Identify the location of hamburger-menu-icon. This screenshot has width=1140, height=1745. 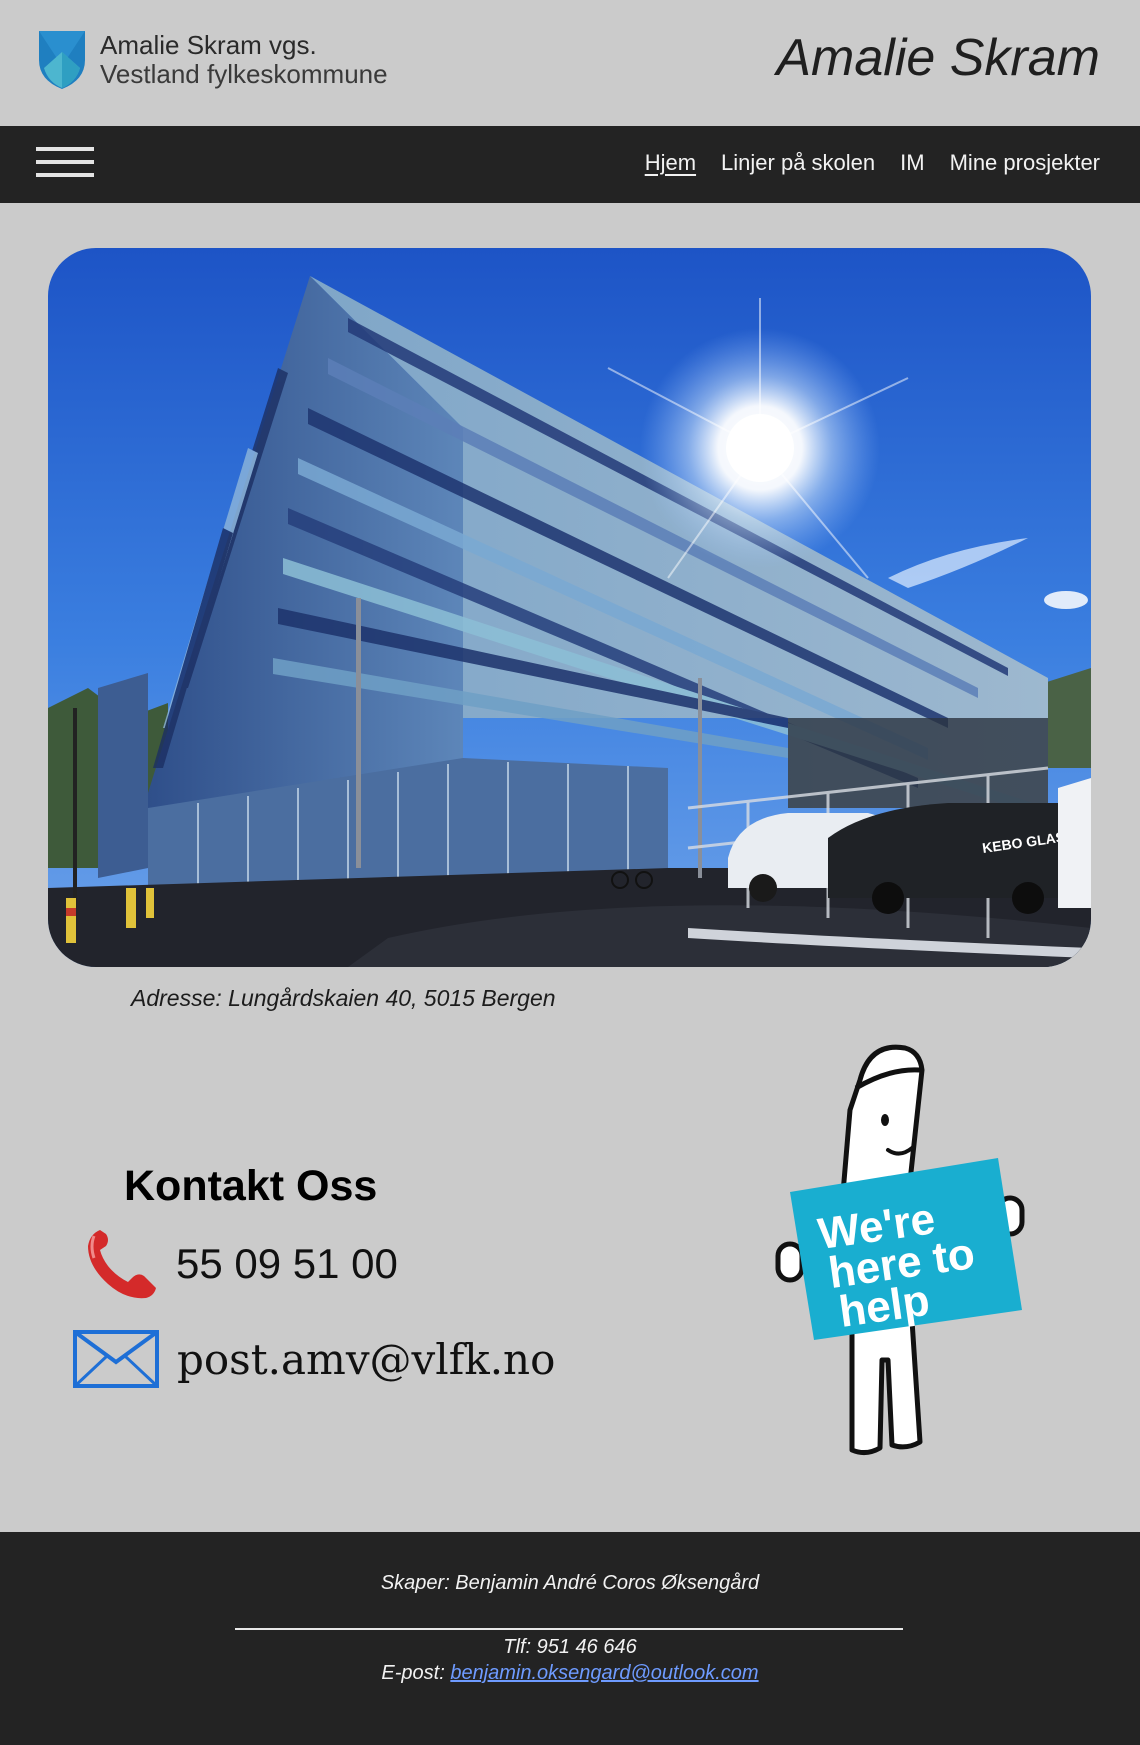
(65, 164).